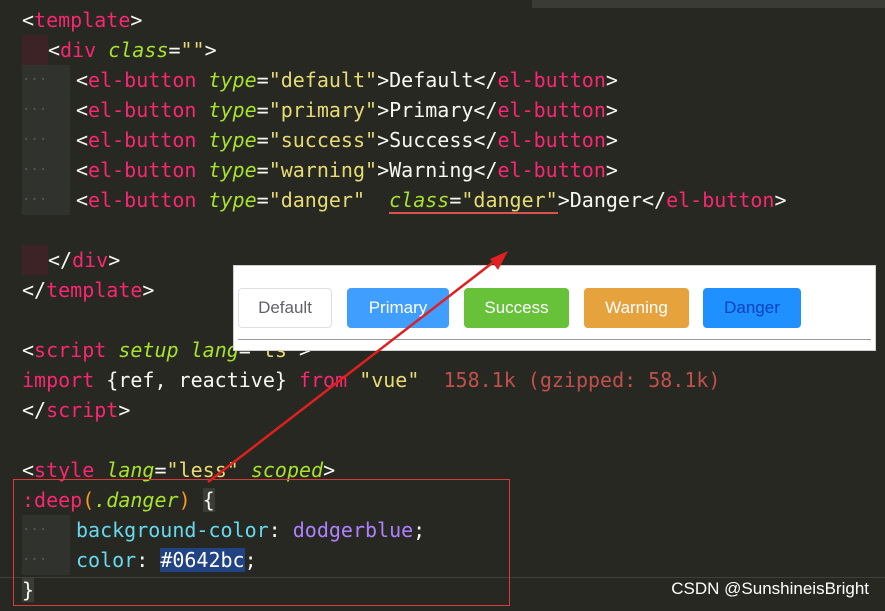  I want to click on annotation-arrow, so click(357, 367).